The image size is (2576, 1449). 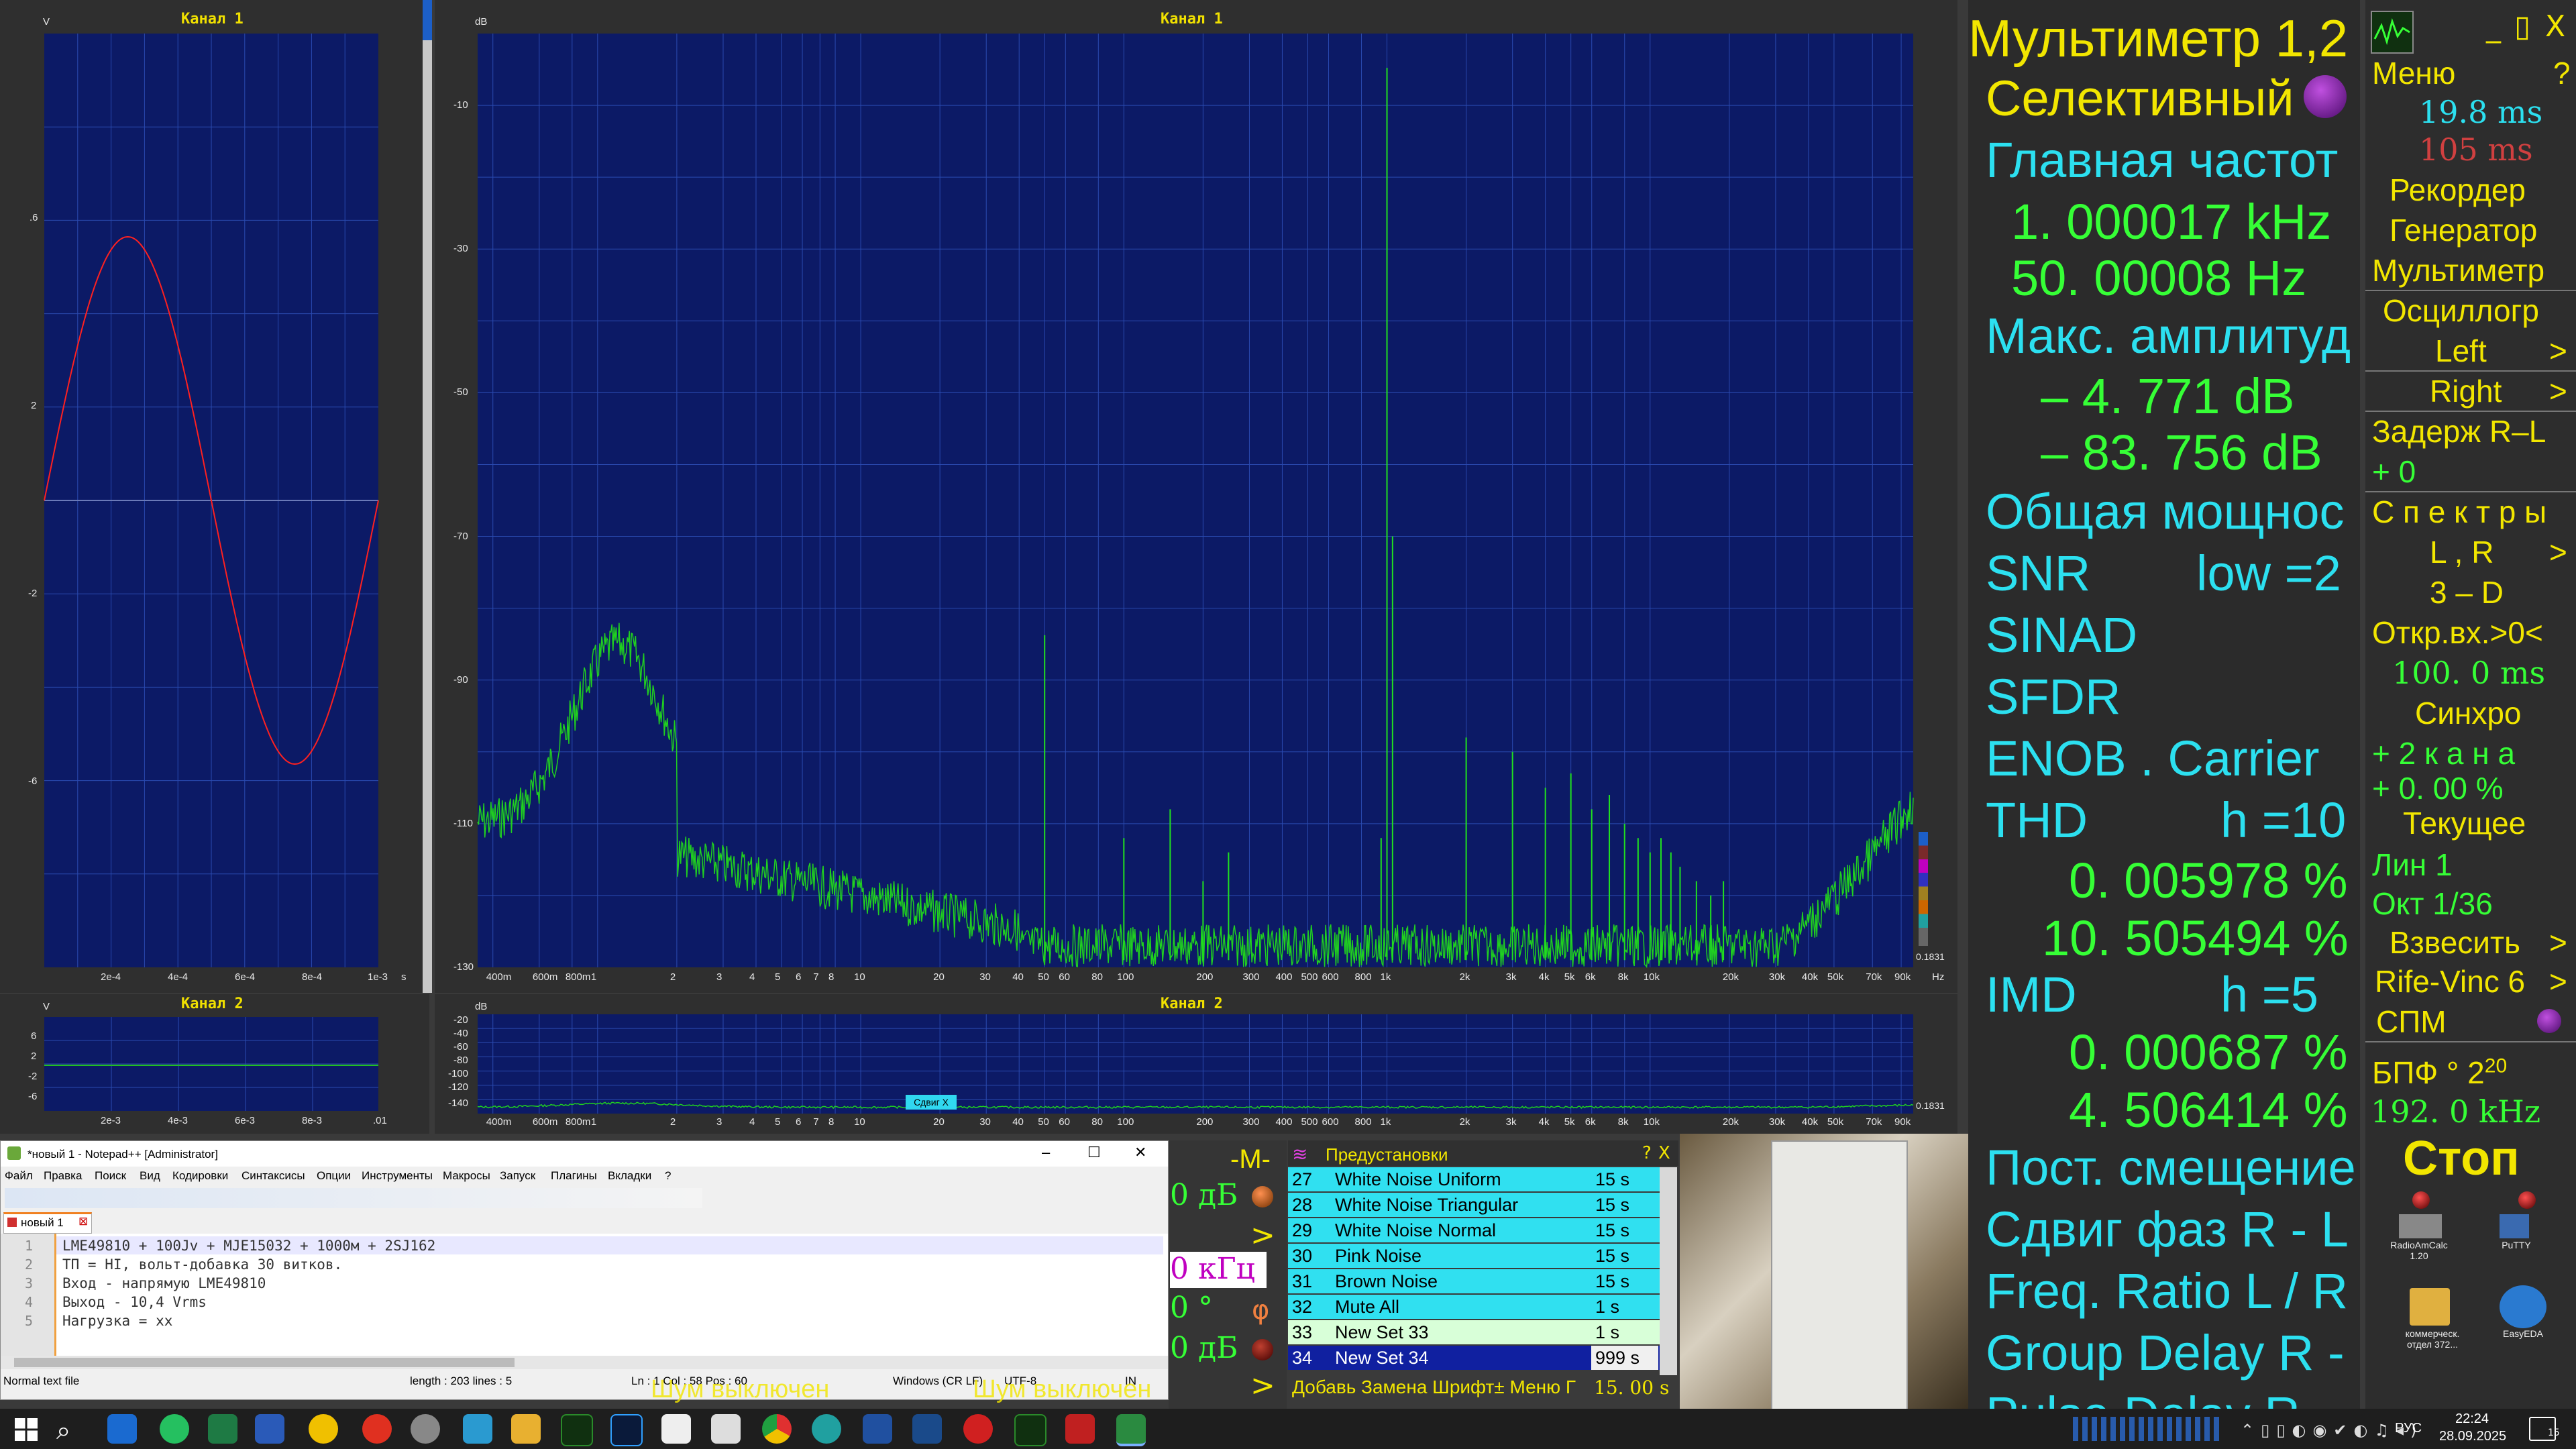 I want to click on current-item: Текущее, so click(x=2464, y=823).